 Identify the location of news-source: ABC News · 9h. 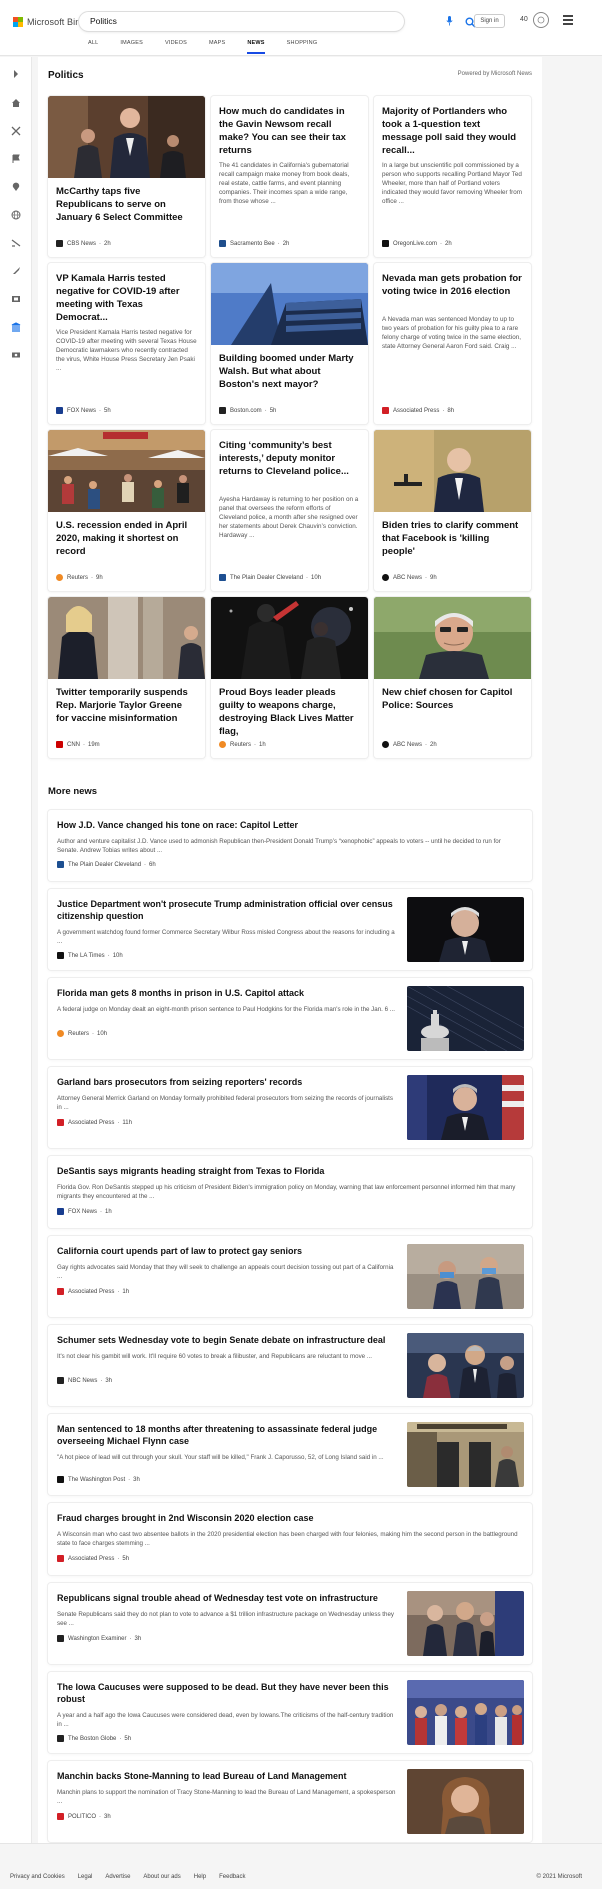
(409, 577).